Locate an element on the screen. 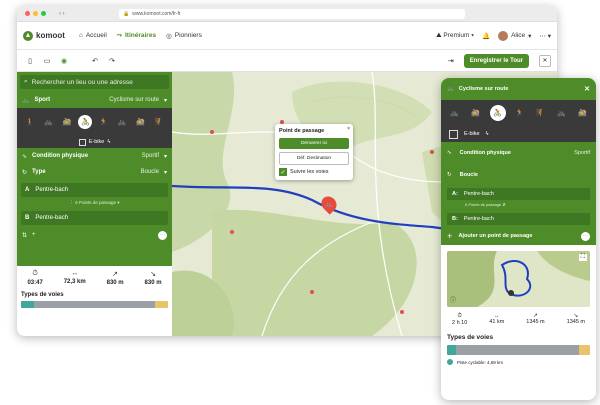 The width and height of the screenshot is (600, 405). mobile-waypoint-count: 6 Points de passage ⇵ is located at coordinates (518, 206).